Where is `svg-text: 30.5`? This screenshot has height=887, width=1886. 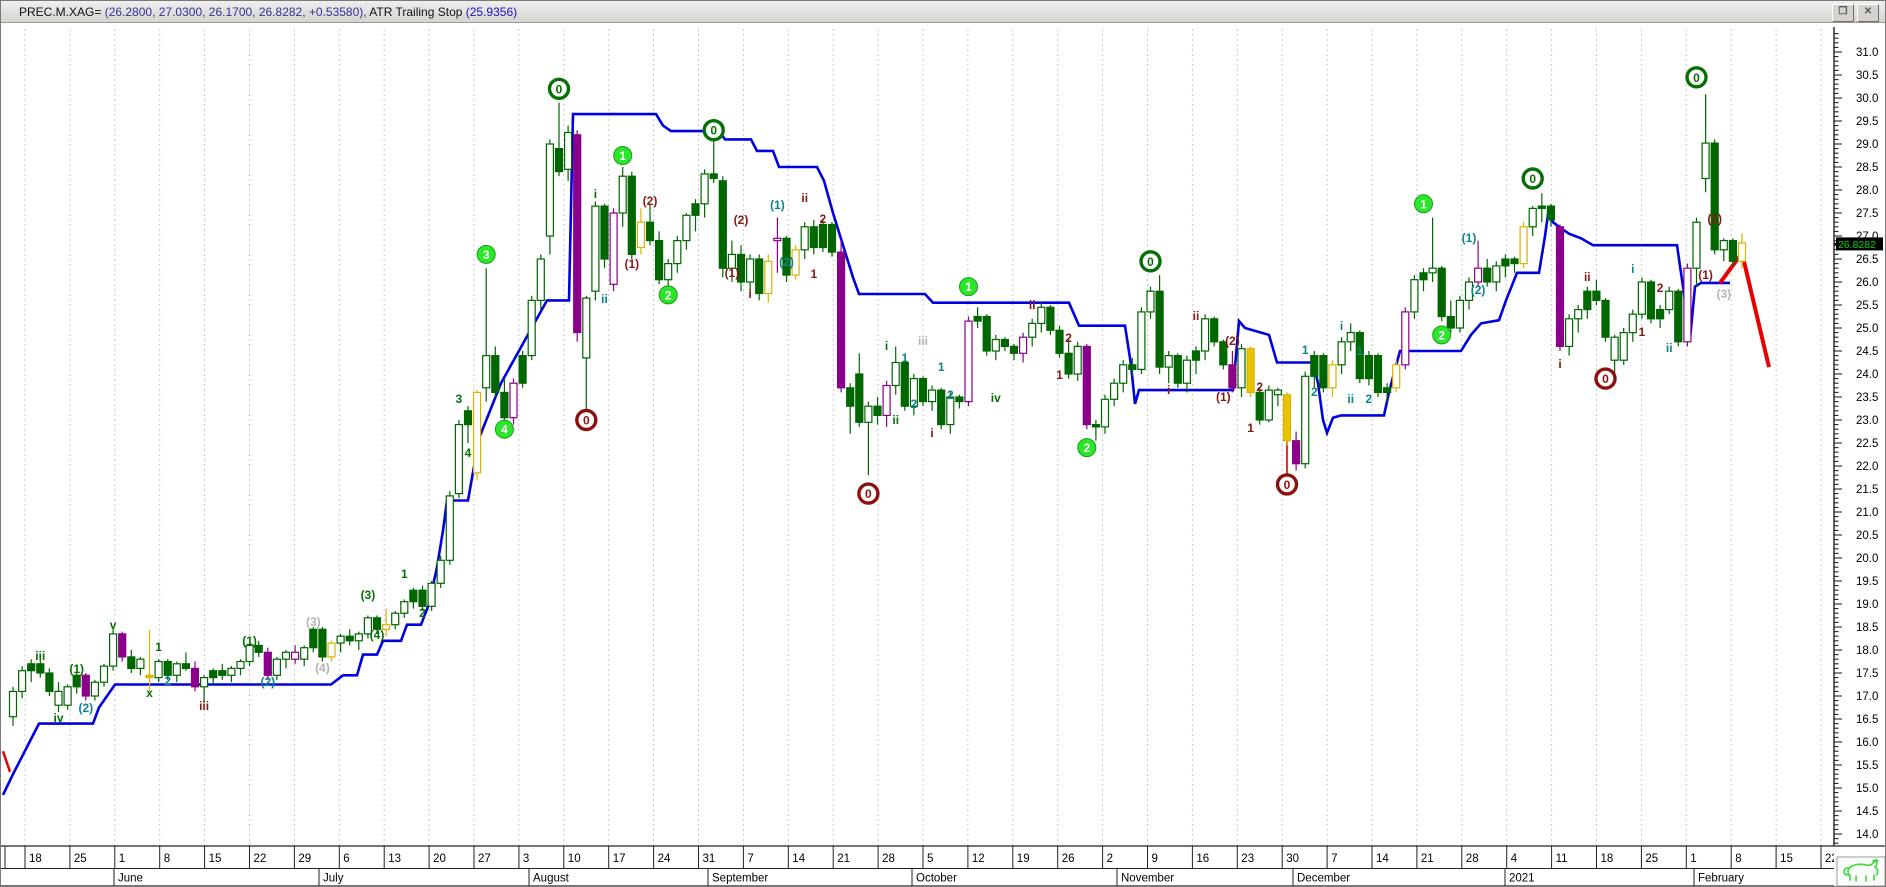 svg-text: 30.5 is located at coordinates (1867, 76).